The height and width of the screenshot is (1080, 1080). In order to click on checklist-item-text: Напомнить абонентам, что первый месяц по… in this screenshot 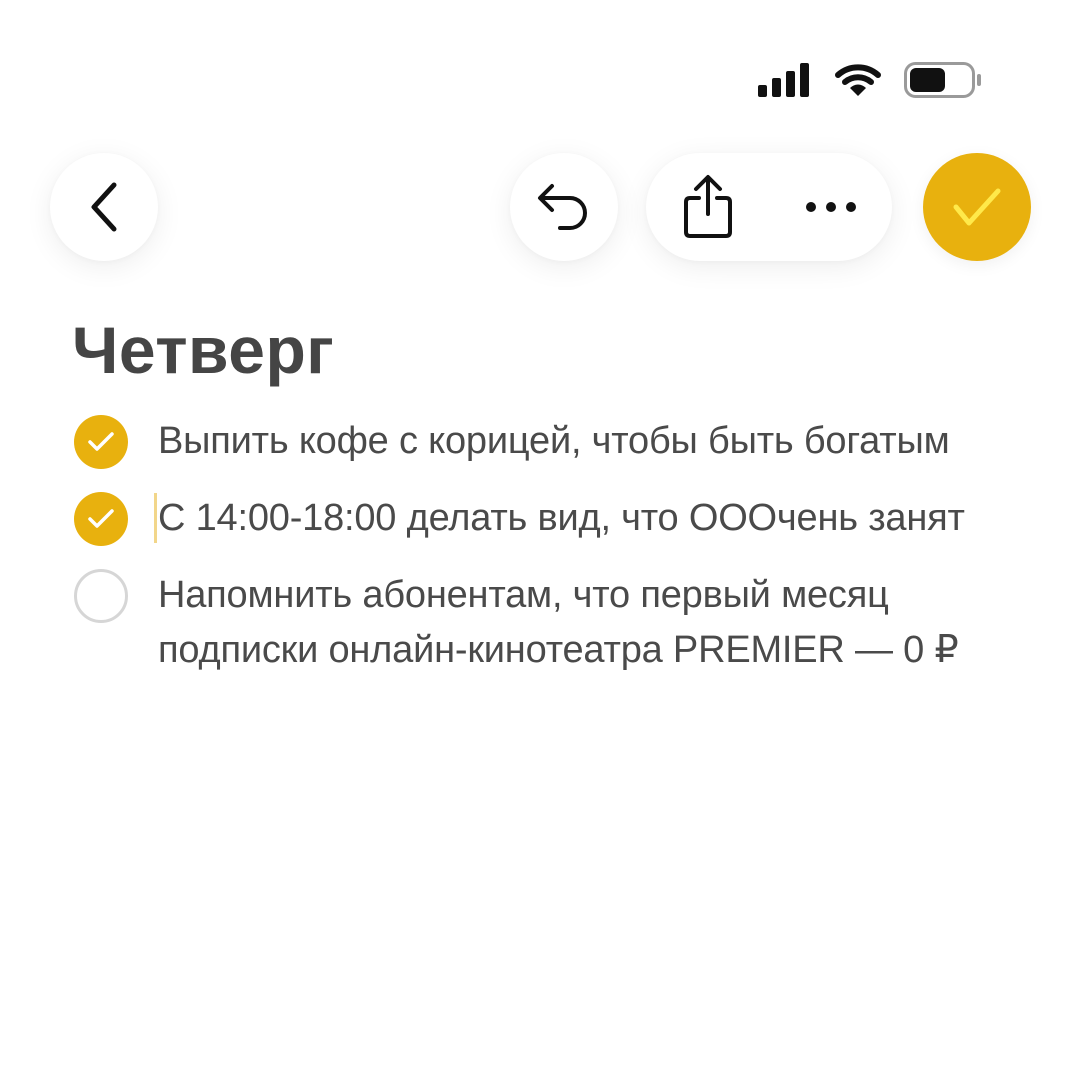, I will do `click(590, 623)`.